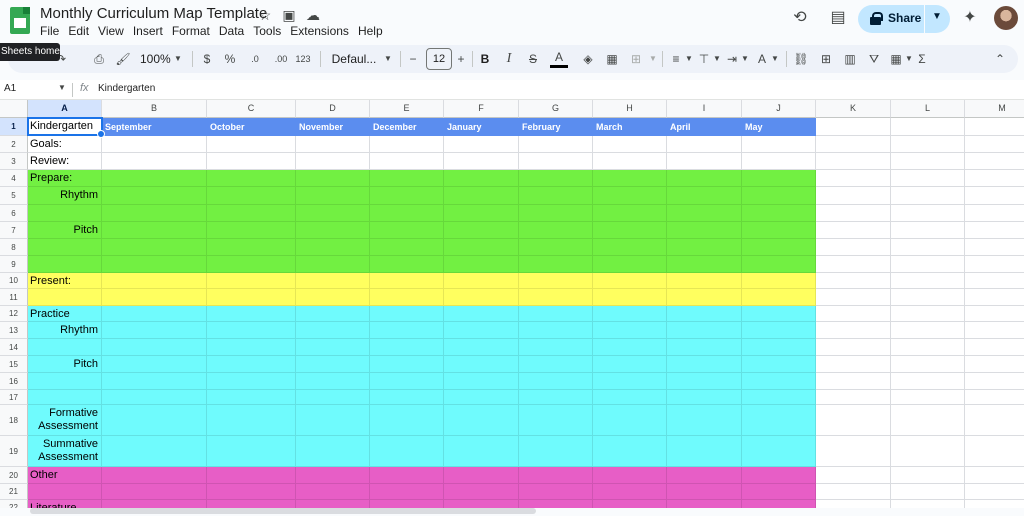  I want to click on cell-h7, so click(630, 230).